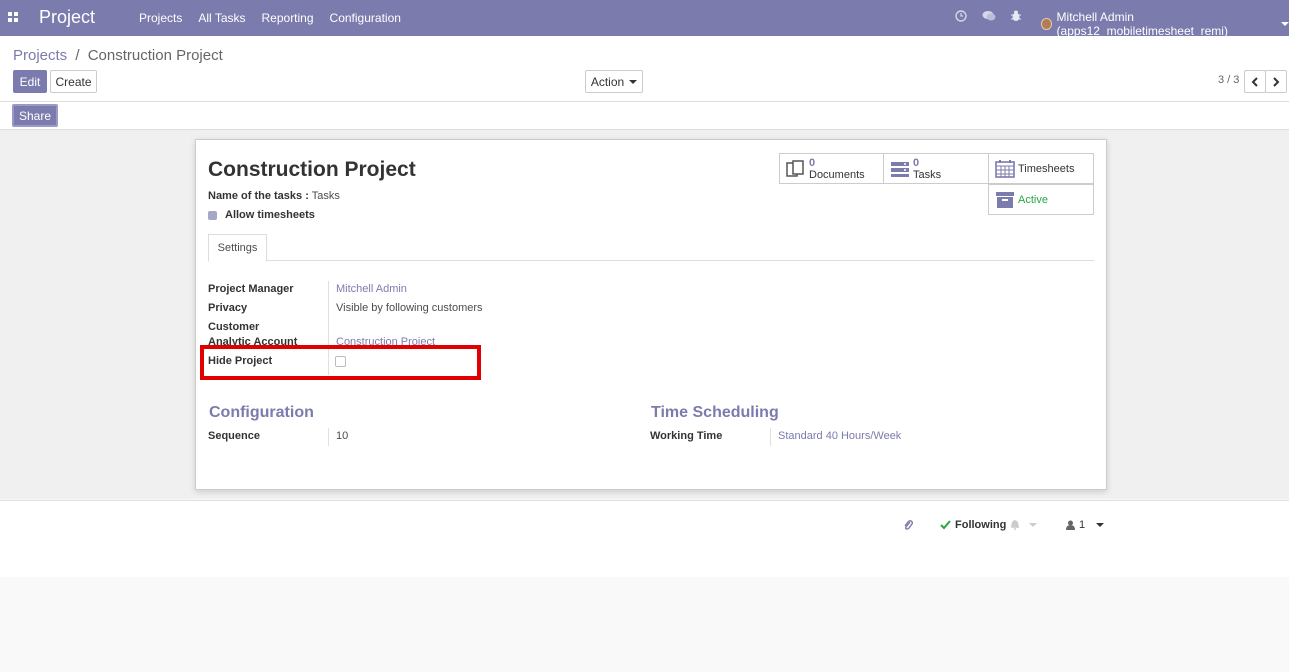  Describe the element at coordinates (326, 196) in the screenshot. I see `tasks-name-value: Tasks` at that location.